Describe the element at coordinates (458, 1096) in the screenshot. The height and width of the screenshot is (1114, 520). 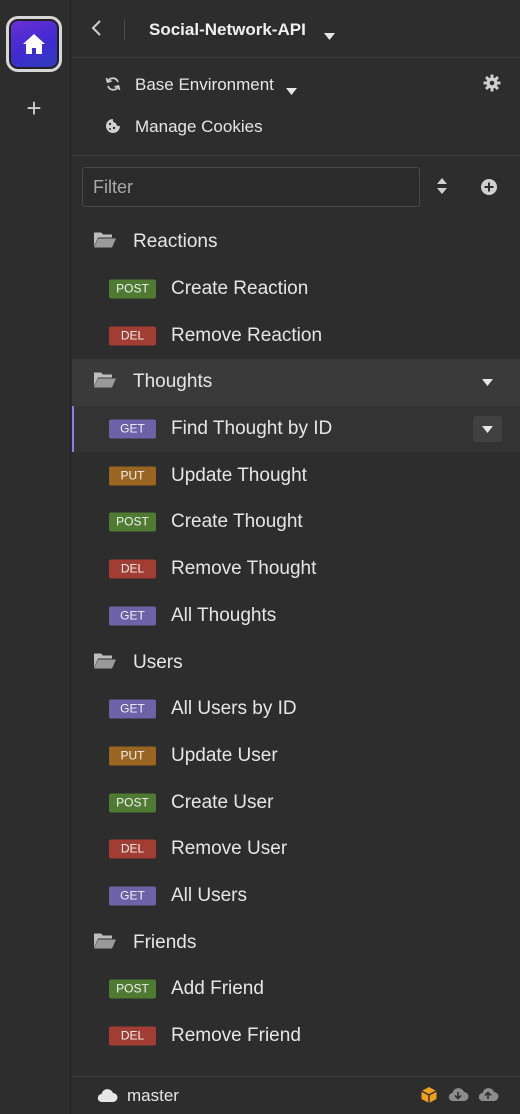
I see `cloud-download-icon` at that location.